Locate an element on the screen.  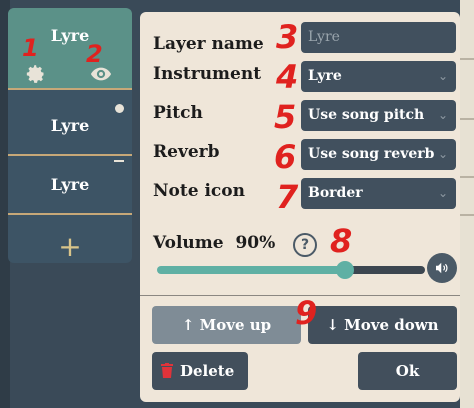
speaker-button is located at coordinates (442, 268).